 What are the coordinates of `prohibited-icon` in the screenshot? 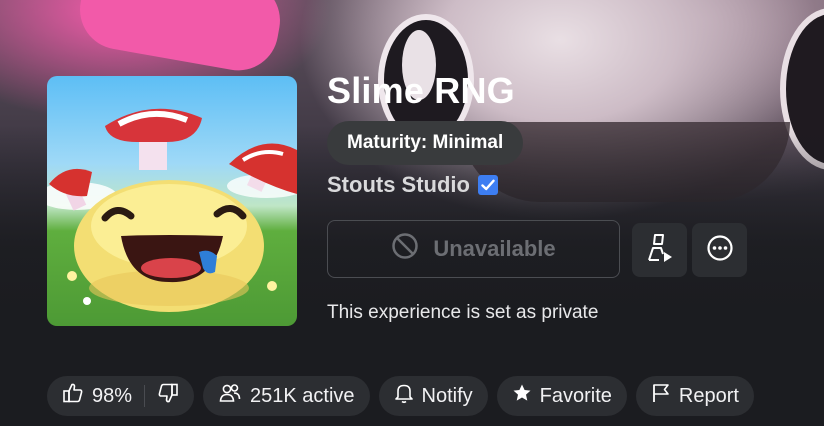 It's located at (405, 249).